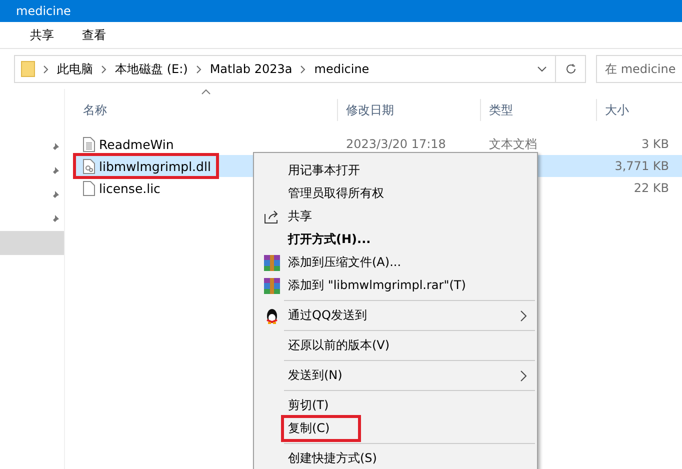 This screenshot has width=682, height=469. Describe the element at coordinates (129, 188) in the screenshot. I see `file-name: license.lic` at that location.